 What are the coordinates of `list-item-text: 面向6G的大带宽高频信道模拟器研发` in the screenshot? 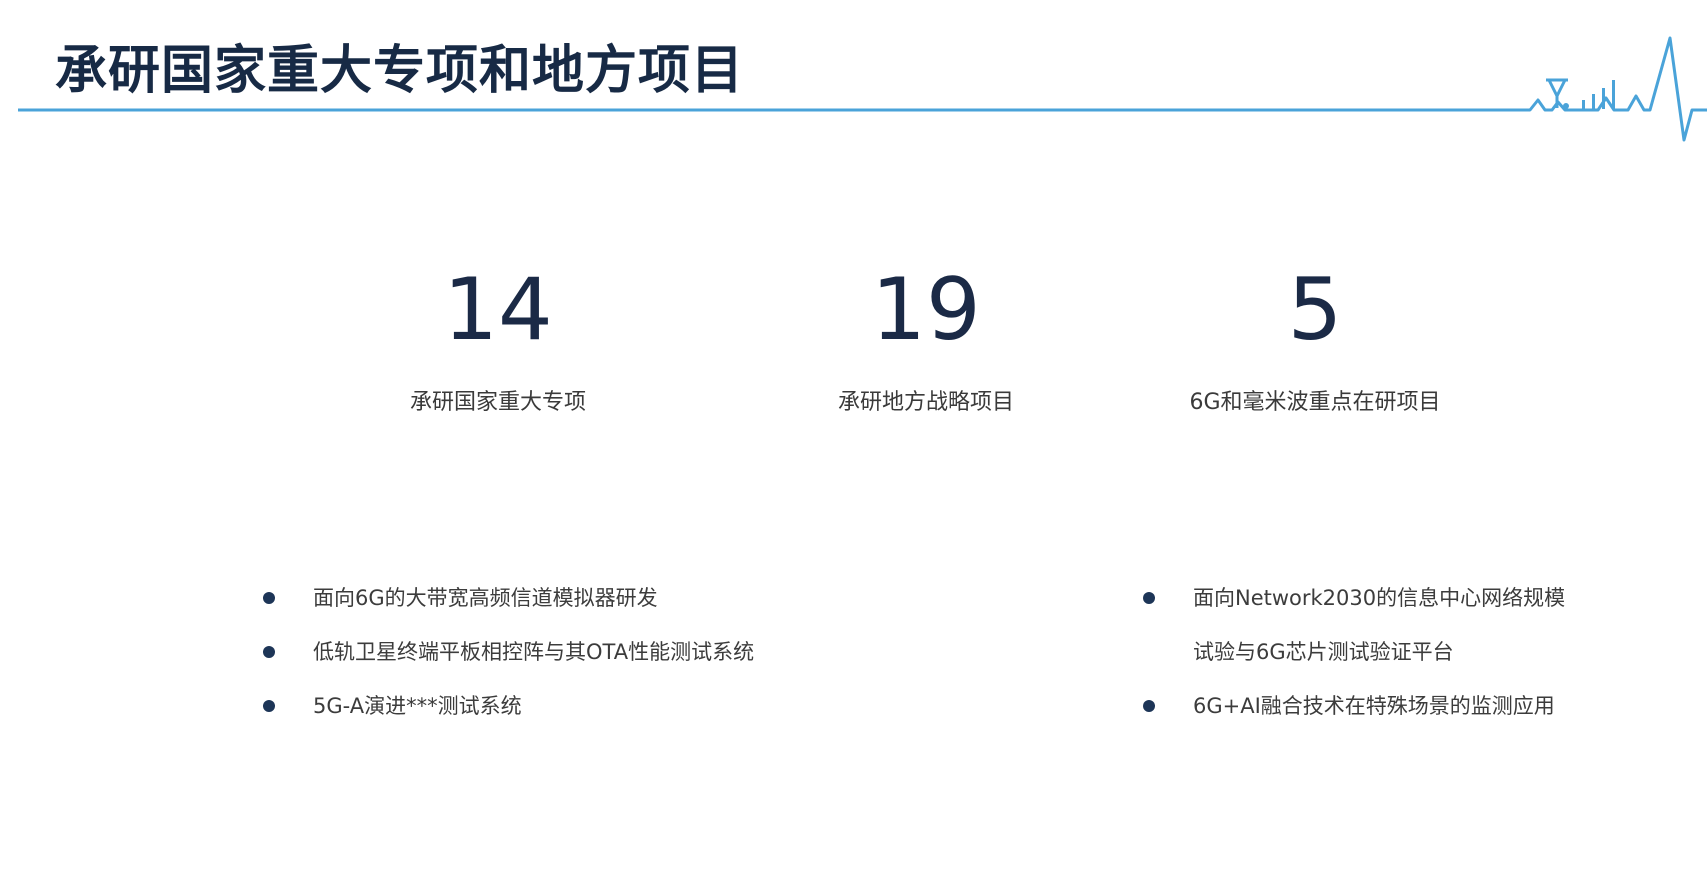 It's located at (485, 598).